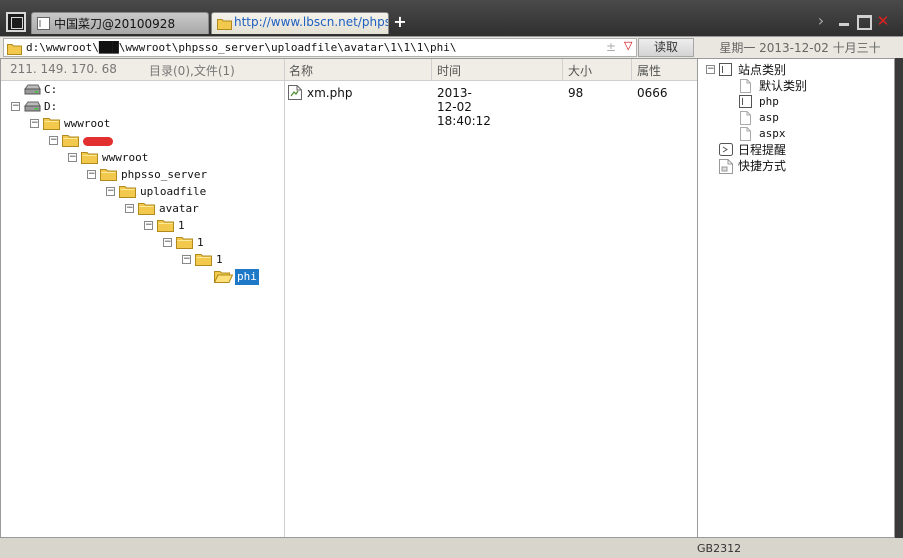 The width and height of the screenshot is (903, 558). I want to click on history-icon: ±, so click(611, 47).